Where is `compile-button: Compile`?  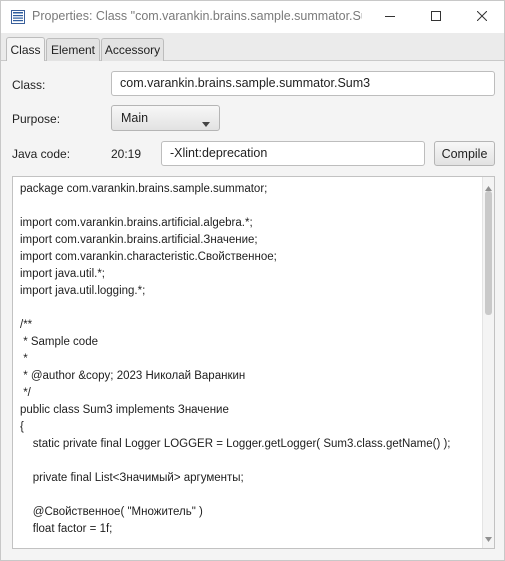 compile-button: Compile is located at coordinates (464, 153).